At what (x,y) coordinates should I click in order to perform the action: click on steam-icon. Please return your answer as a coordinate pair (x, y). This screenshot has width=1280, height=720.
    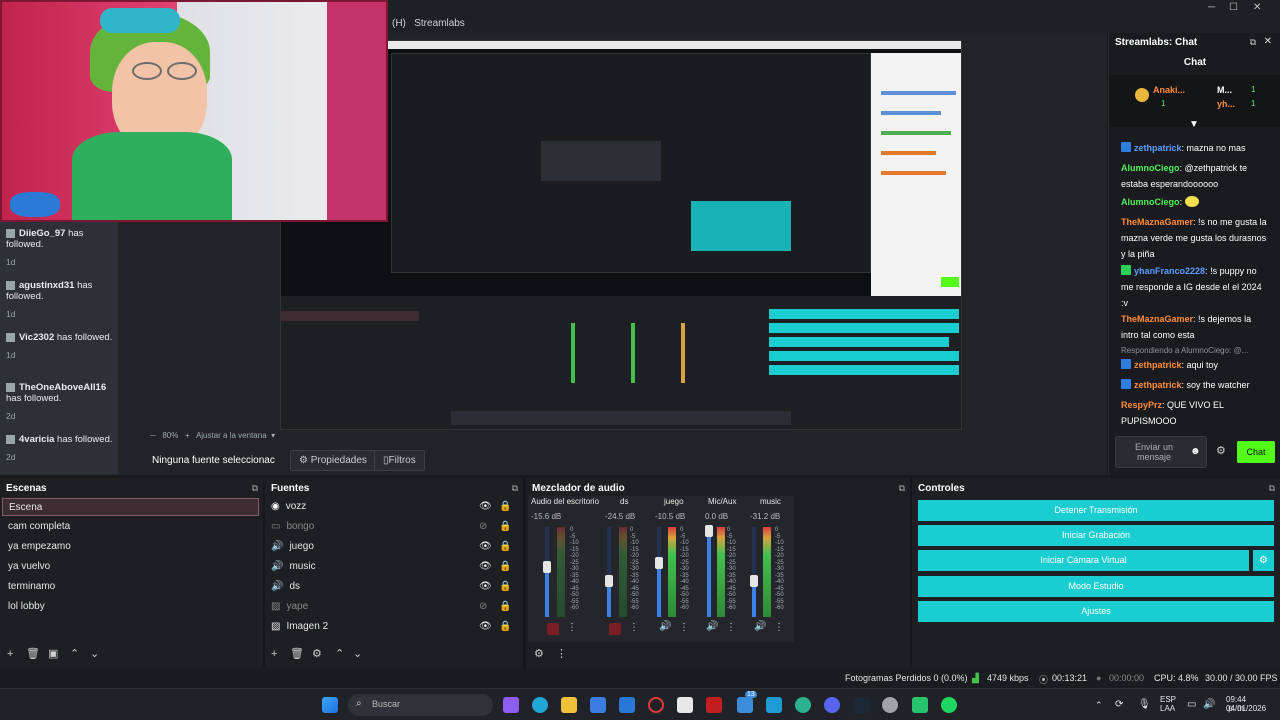
    Looking at the image, I should click on (861, 705).